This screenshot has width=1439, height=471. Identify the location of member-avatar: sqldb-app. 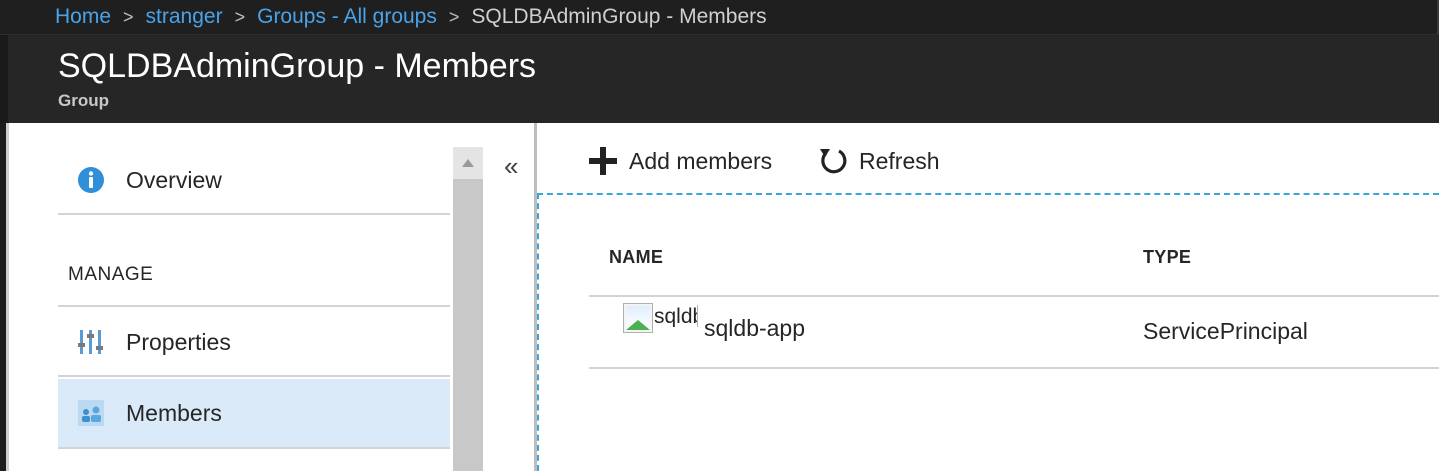
(661, 318).